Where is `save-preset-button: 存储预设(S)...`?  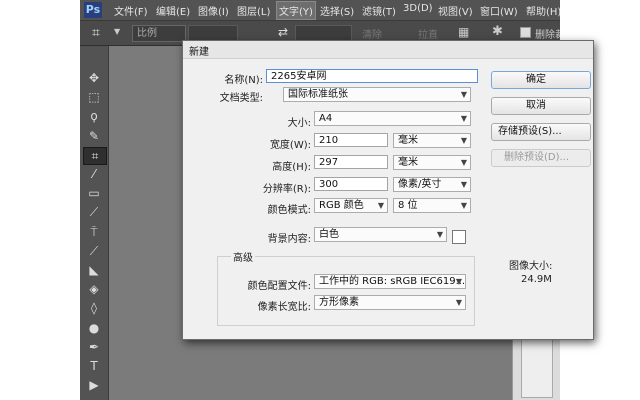 save-preset-button: 存储预设(S)... is located at coordinates (541, 132).